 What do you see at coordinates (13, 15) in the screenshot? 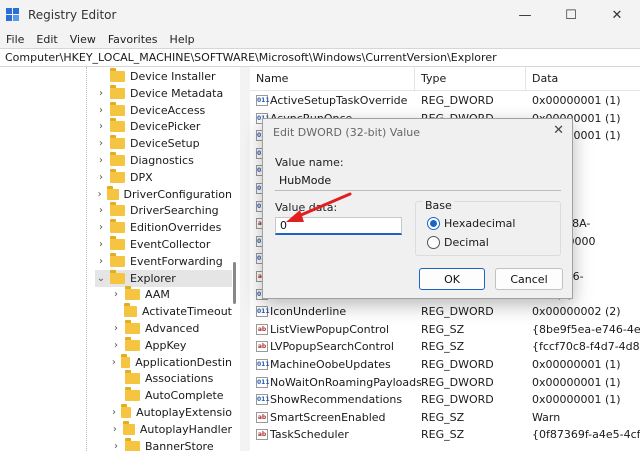
I see `registry-editor-app-icon` at bounding box center [13, 15].